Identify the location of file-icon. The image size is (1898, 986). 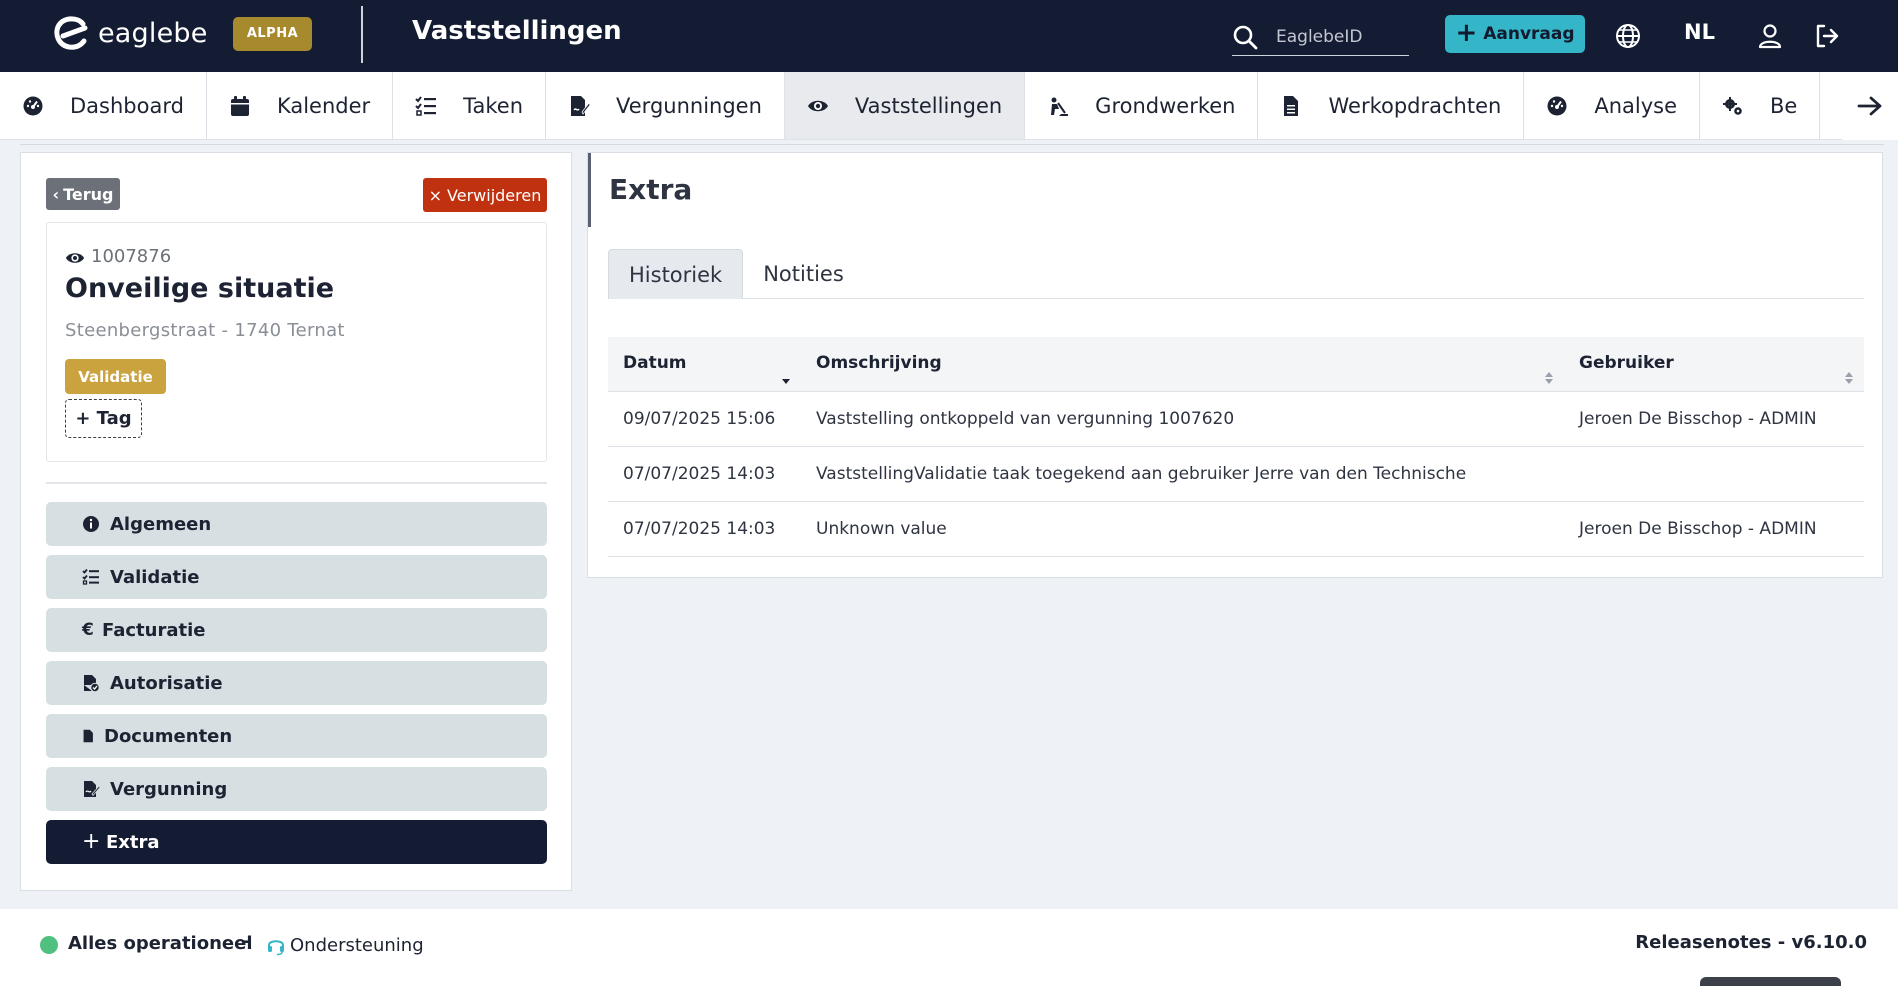
(88, 736).